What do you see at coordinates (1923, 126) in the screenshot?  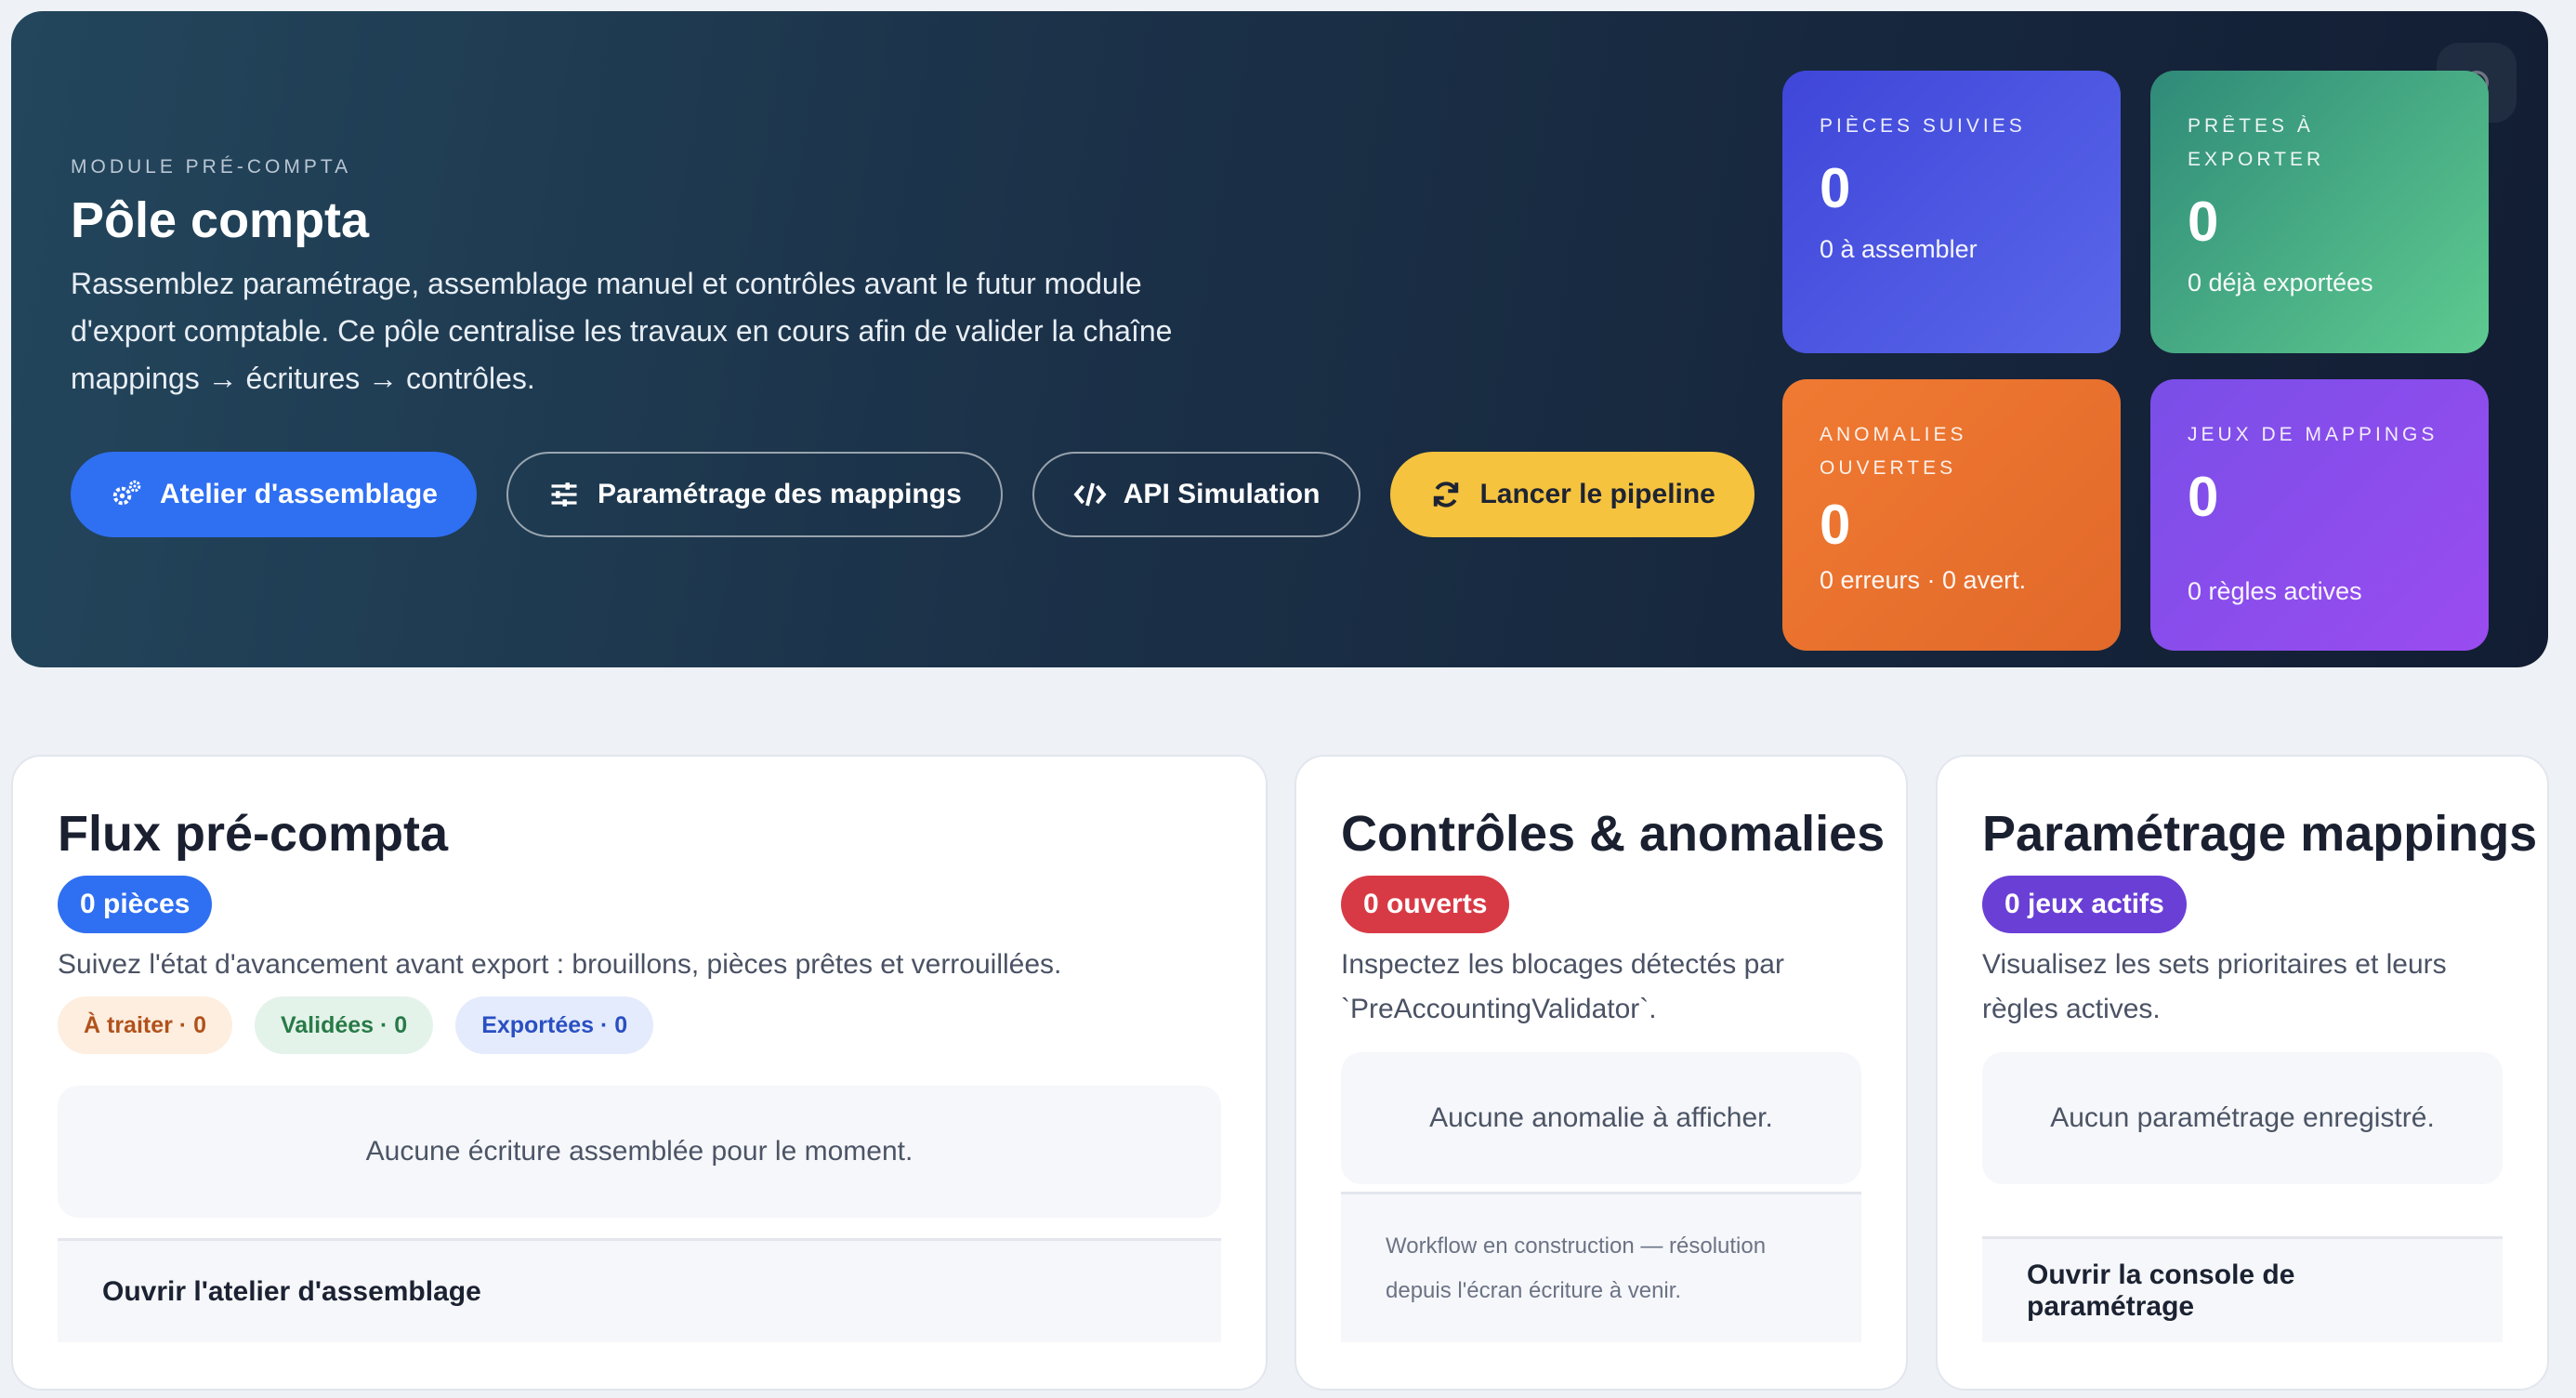 I see `stat-label: PIÈCES SUIVIES` at bounding box center [1923, 126].